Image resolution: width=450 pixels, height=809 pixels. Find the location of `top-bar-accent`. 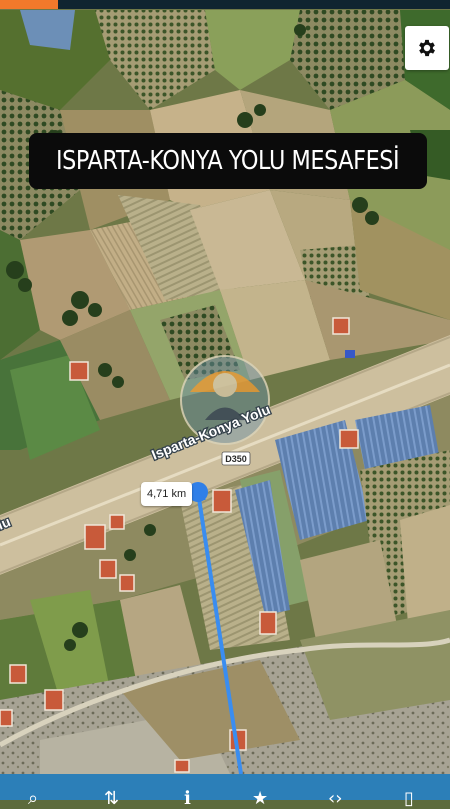

top-bar-accent is located at coordinates (29, 4).